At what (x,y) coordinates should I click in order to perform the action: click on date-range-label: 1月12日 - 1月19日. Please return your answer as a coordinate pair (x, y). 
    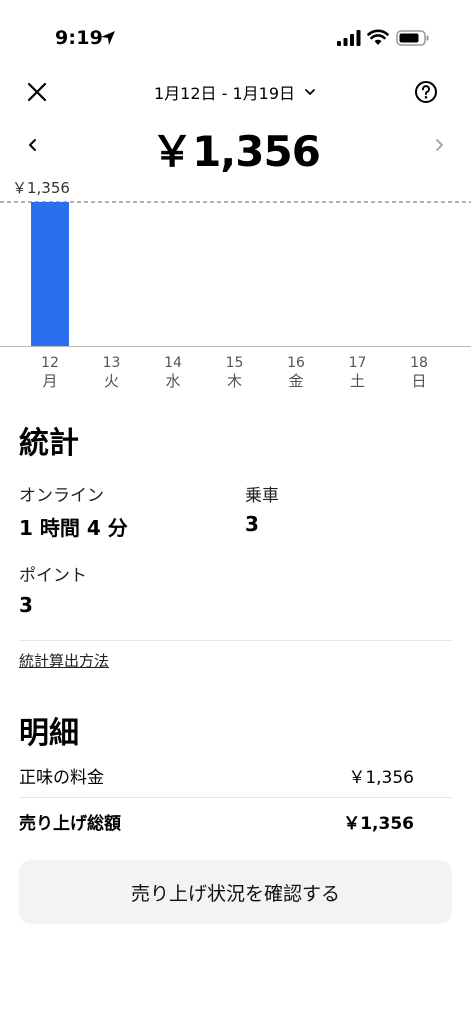
    Looking at the image, I should click on (224, 93).